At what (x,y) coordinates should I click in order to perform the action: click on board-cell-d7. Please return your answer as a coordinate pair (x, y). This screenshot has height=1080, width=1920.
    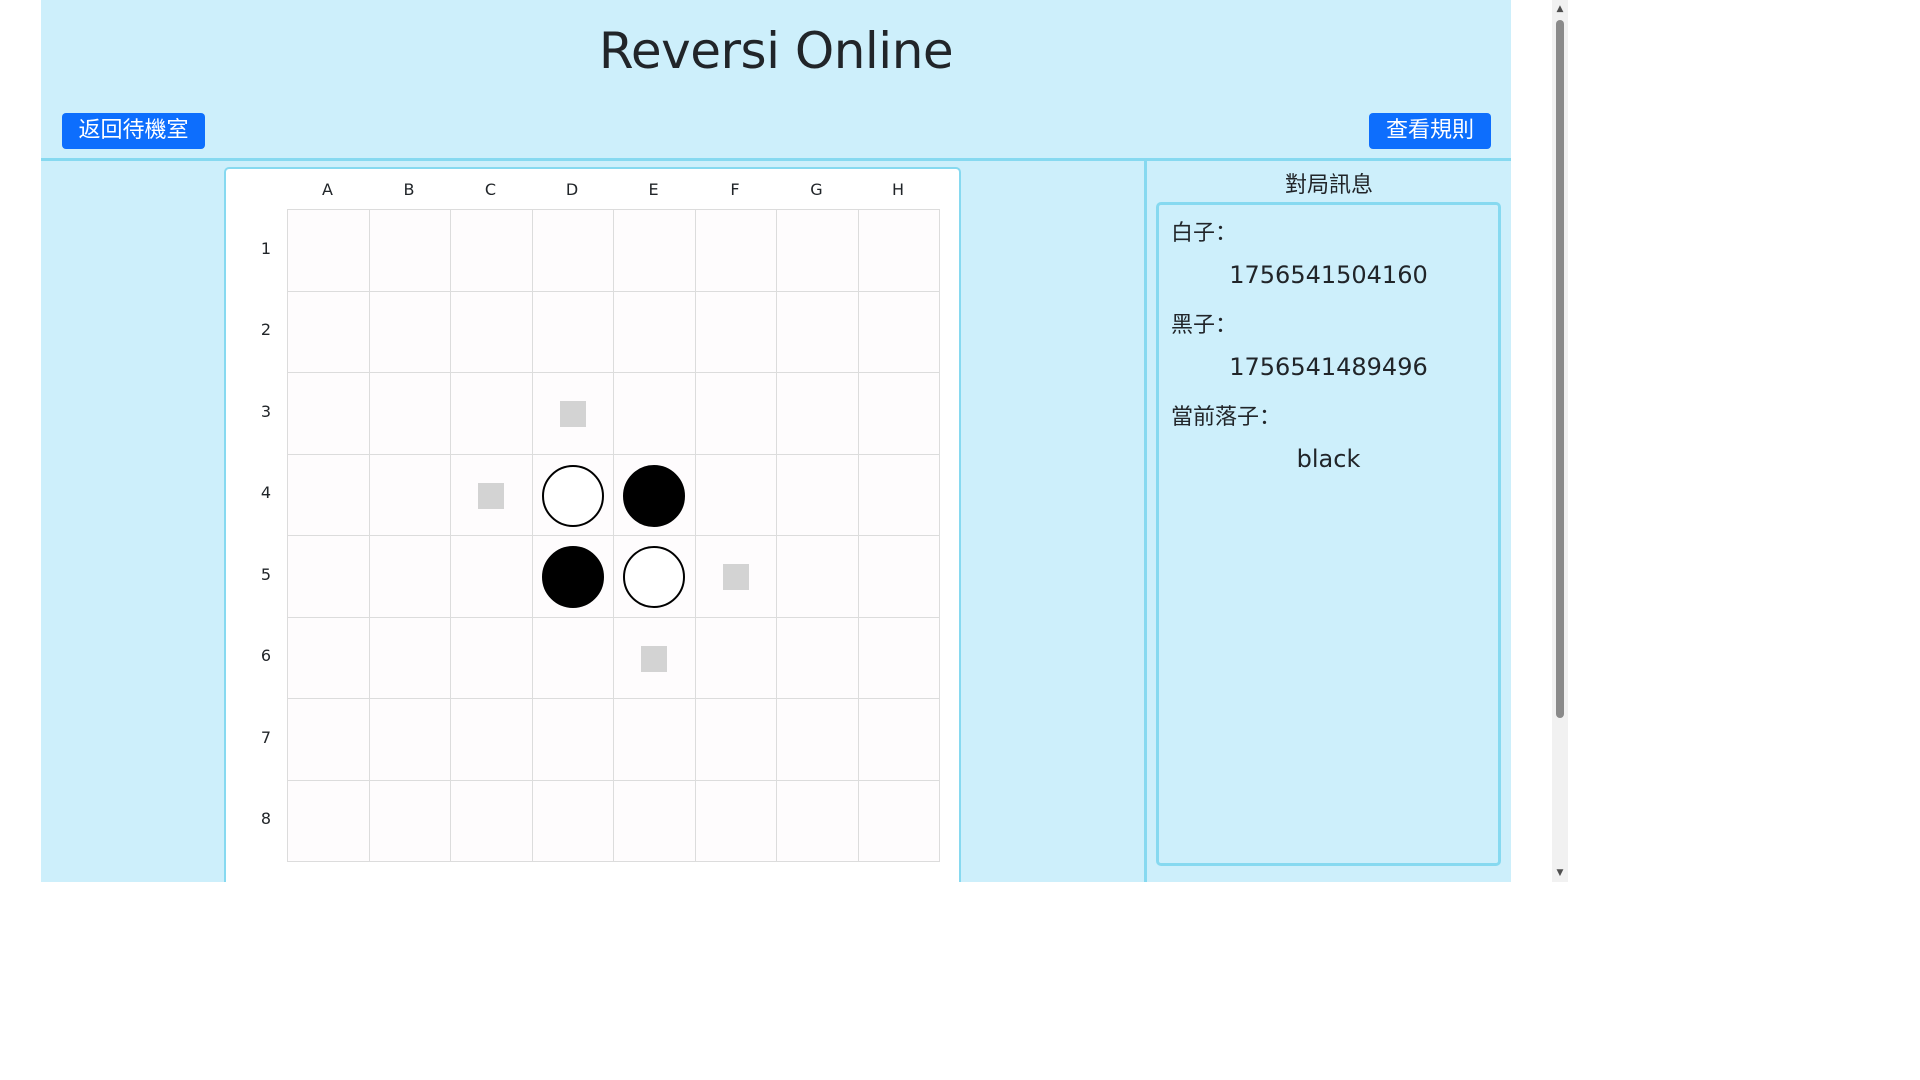
    Looking at the image, I should click on (573, 740).